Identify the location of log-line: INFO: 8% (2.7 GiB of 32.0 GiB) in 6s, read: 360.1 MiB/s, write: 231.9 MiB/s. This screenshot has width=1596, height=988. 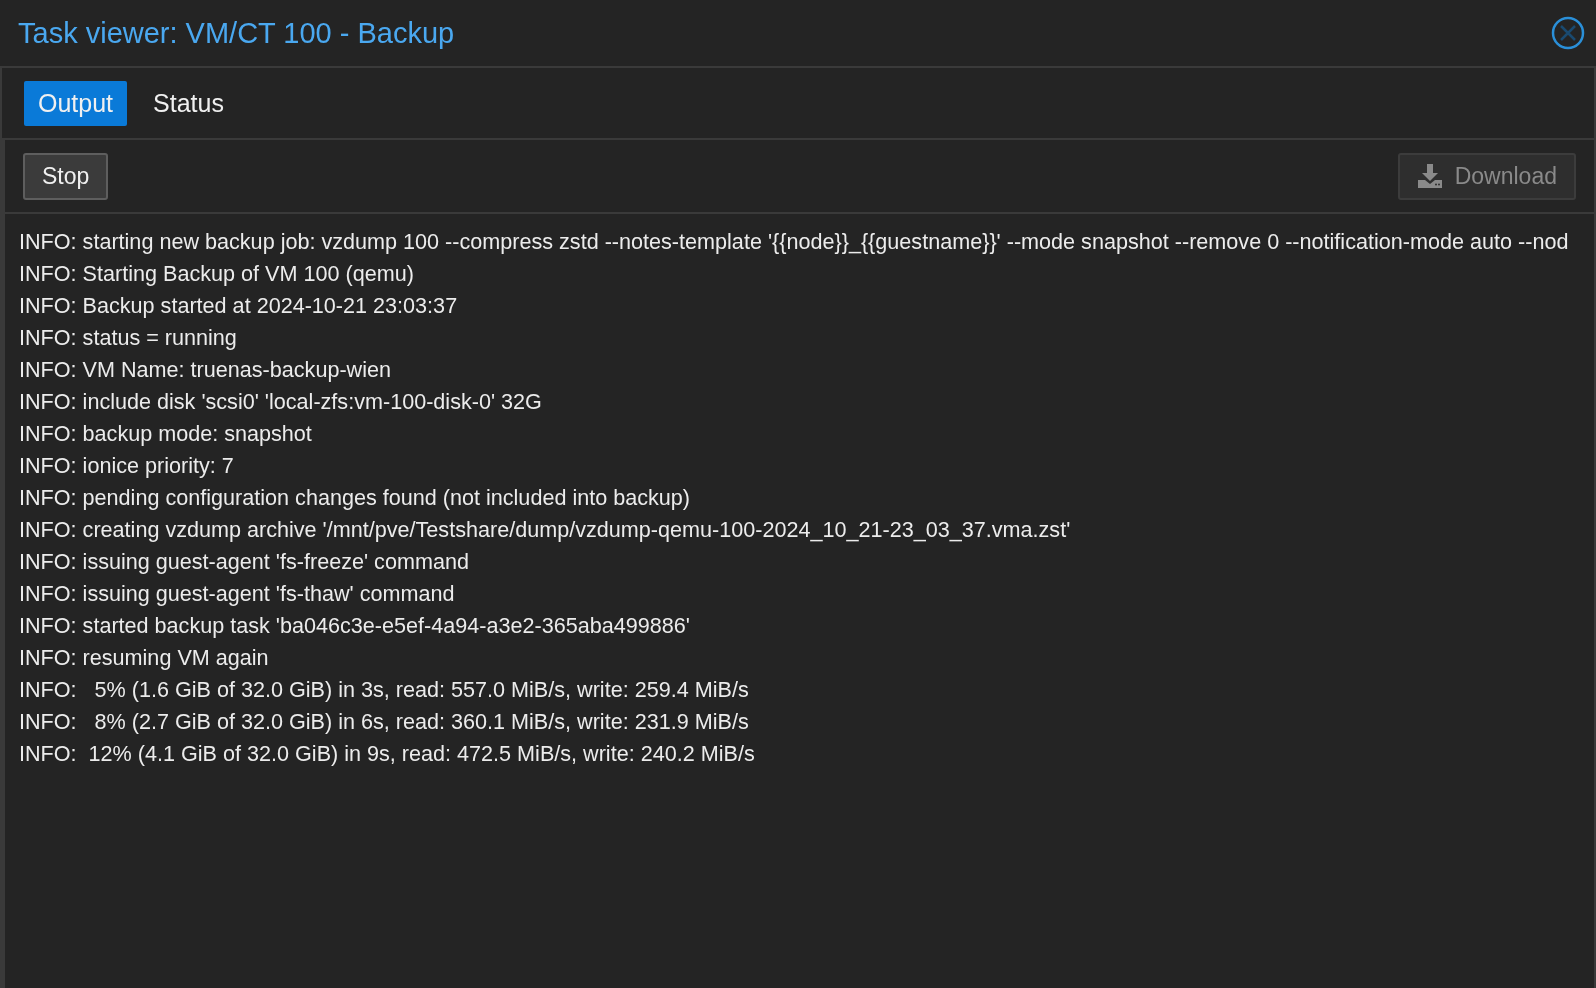
(384, 722).